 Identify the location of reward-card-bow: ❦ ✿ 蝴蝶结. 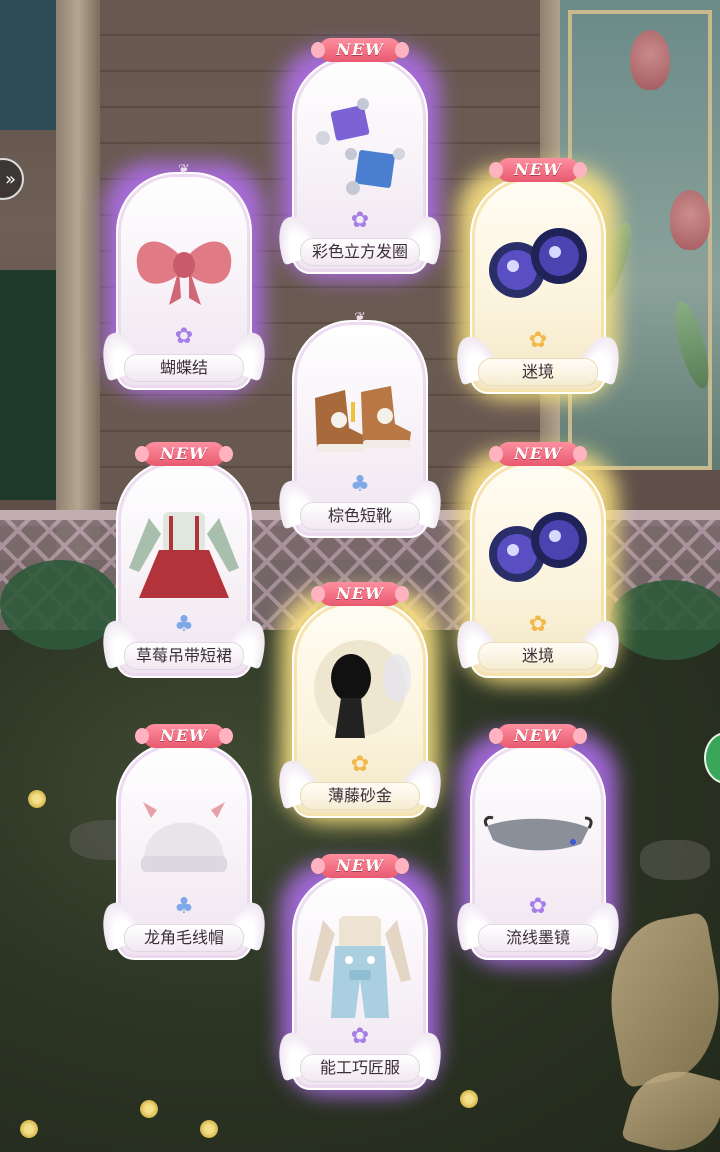
(184, 279).